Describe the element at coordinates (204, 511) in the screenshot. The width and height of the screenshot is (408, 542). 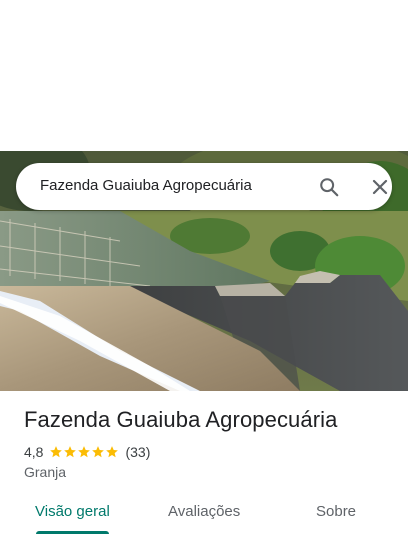
I see `tab-reviews: Avaliações` at that location.